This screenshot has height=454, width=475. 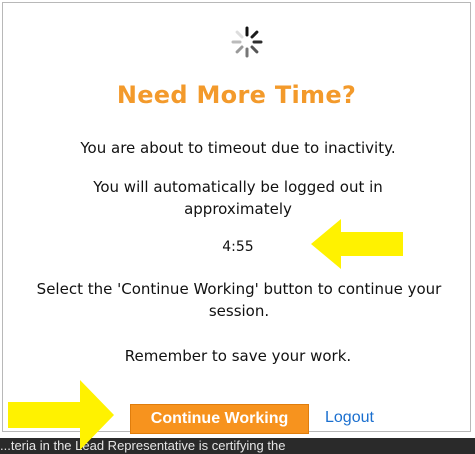 What do you see at coordinates (349, 418) in the screenshot?
I see `logout-link: Logout` at bounding box center [349, 418].